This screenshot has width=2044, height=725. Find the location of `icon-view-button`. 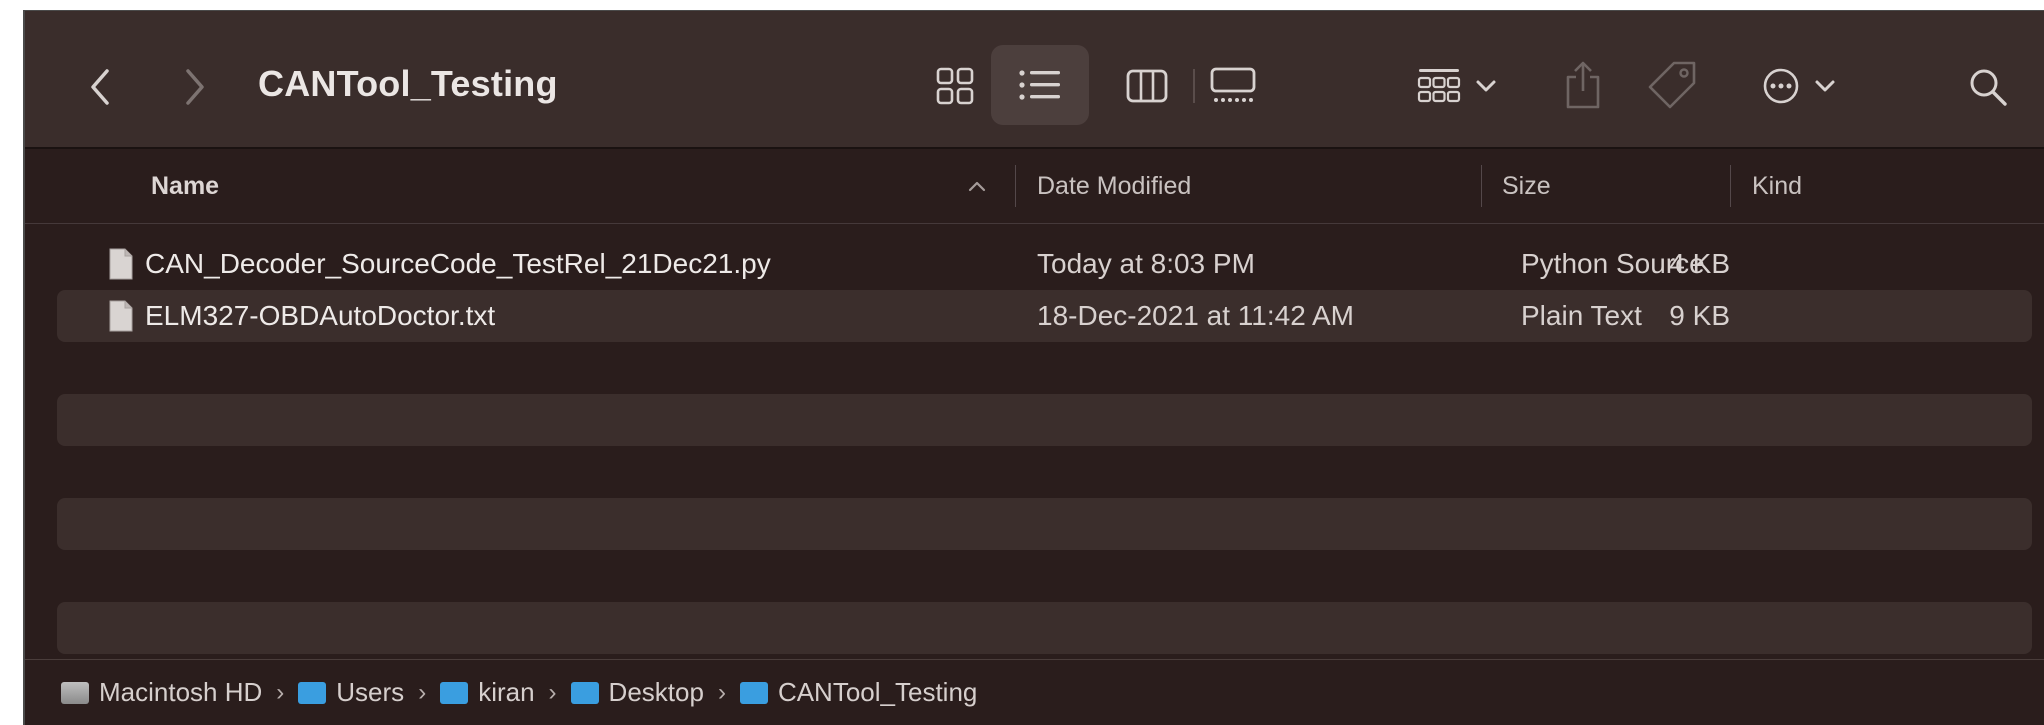

icon-view-button is located at coordinates (955, 86).